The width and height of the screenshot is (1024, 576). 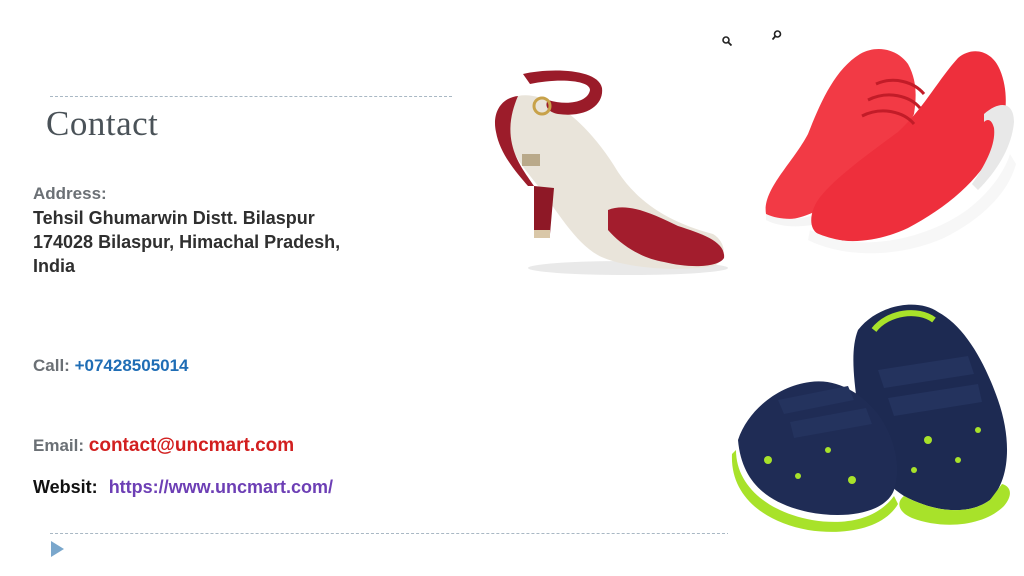 I want to click on email-row: Email: contact@uncmart.com, so click(x=163, y=446).